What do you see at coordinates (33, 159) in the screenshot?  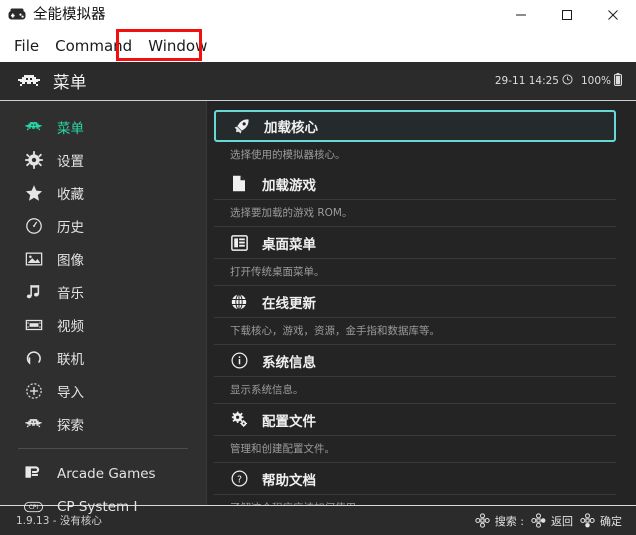 I see `gear-icon` at bounding box center [33, 159].